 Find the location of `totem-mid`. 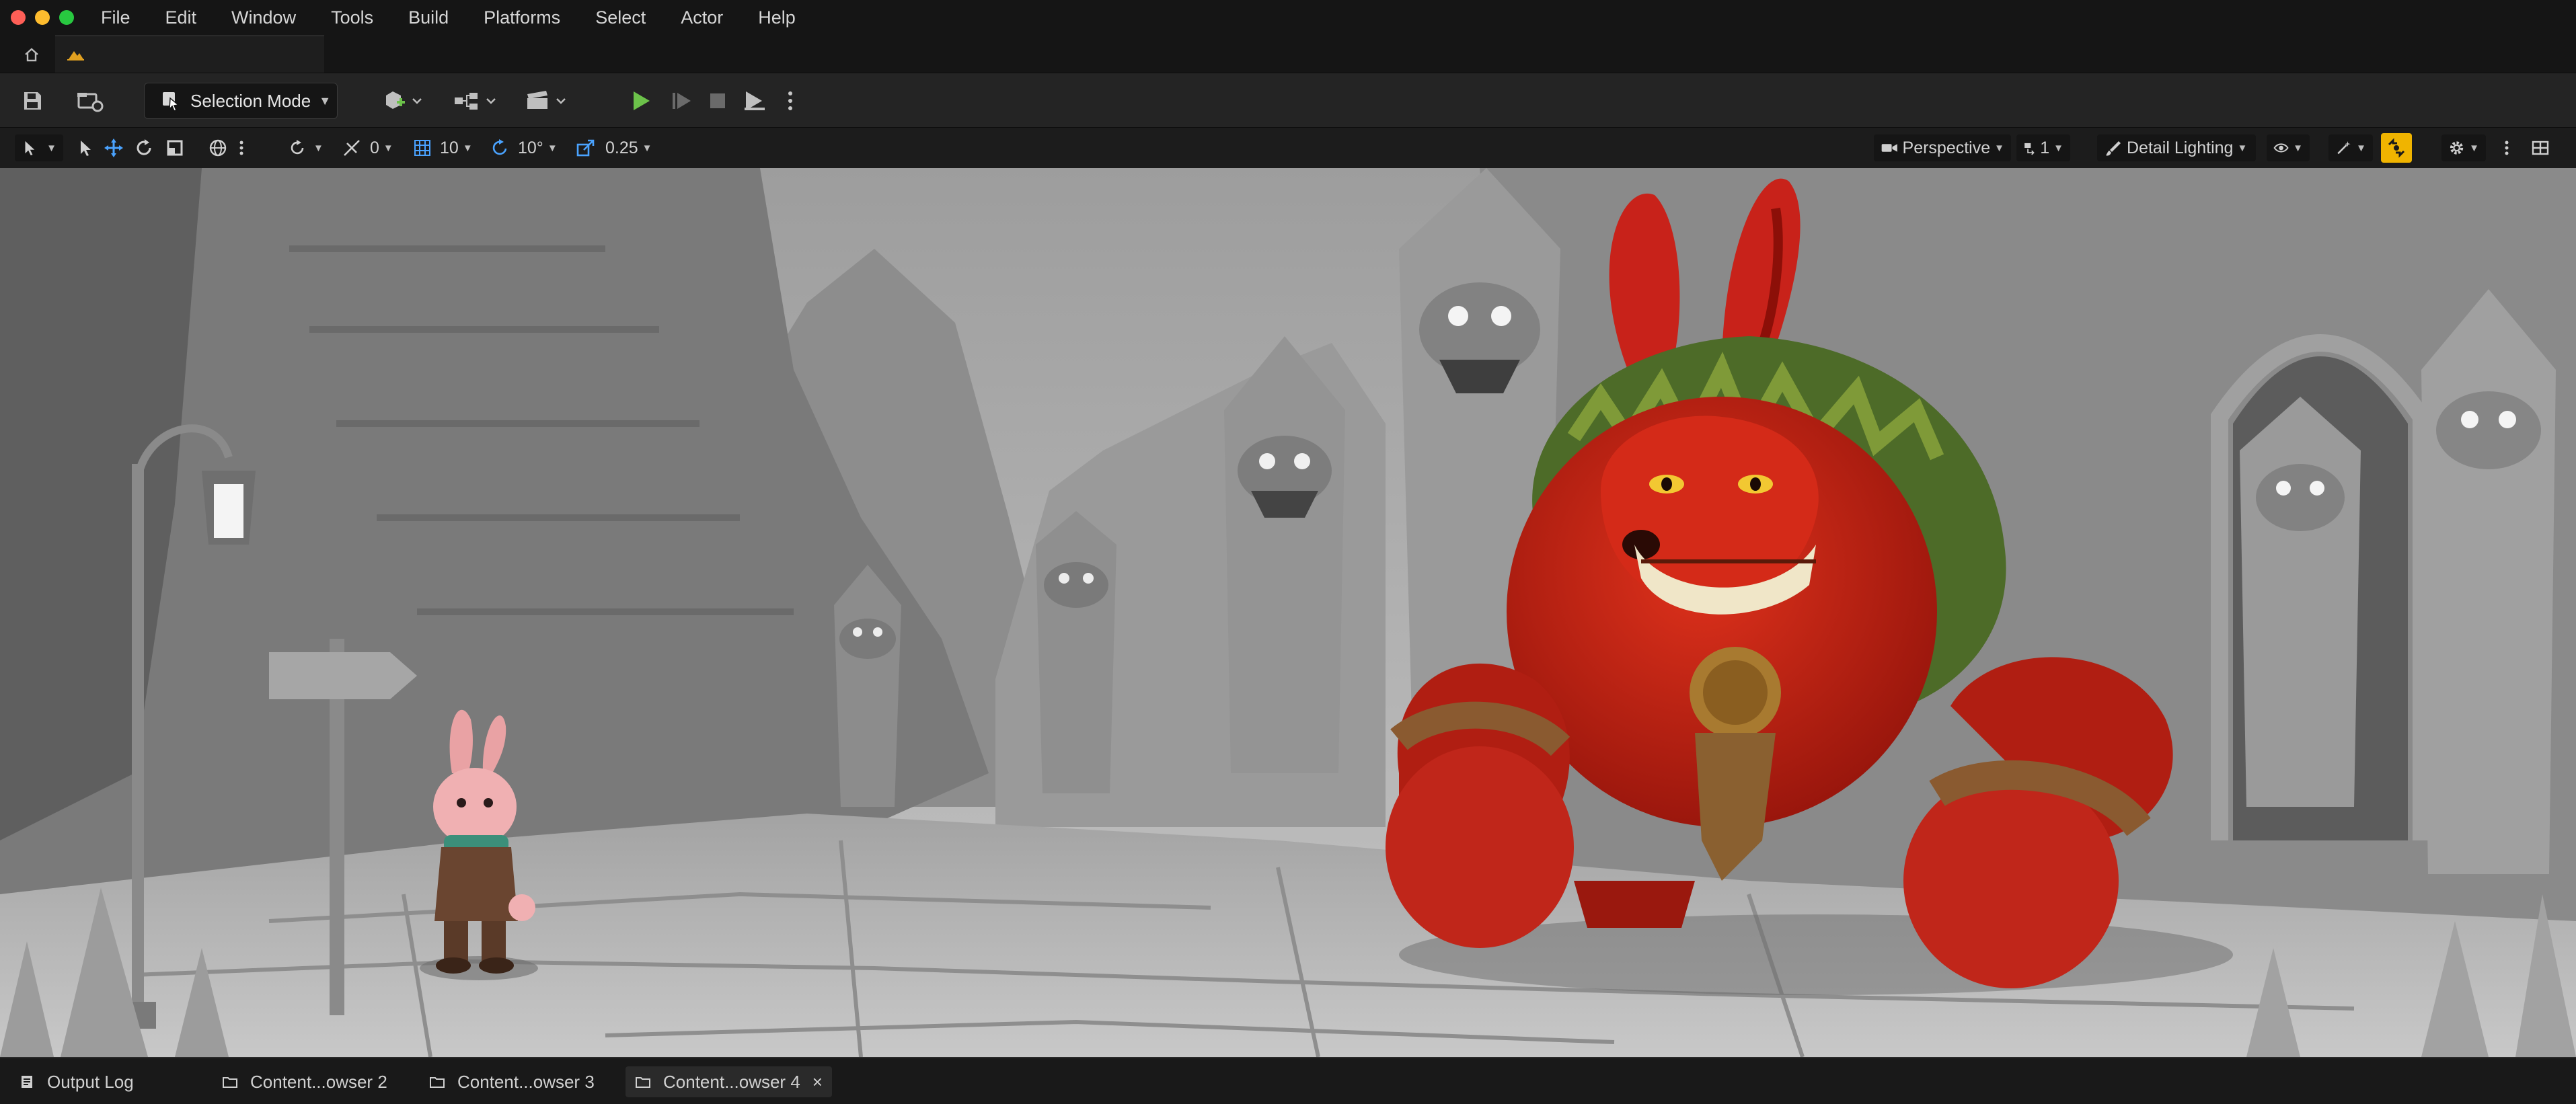

totem-mid is located at coordinates (1284, 554).